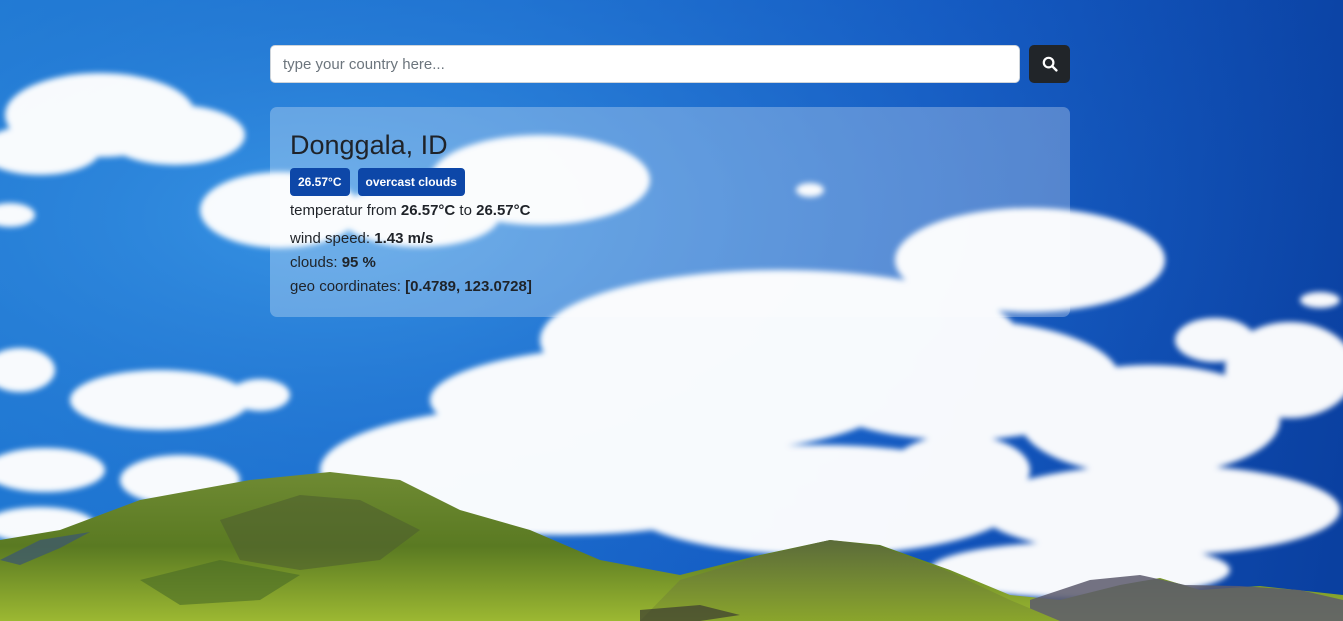 The width and height of the screenshot is (1343, 621). I want to click on country-search-input, so click(645, 64).